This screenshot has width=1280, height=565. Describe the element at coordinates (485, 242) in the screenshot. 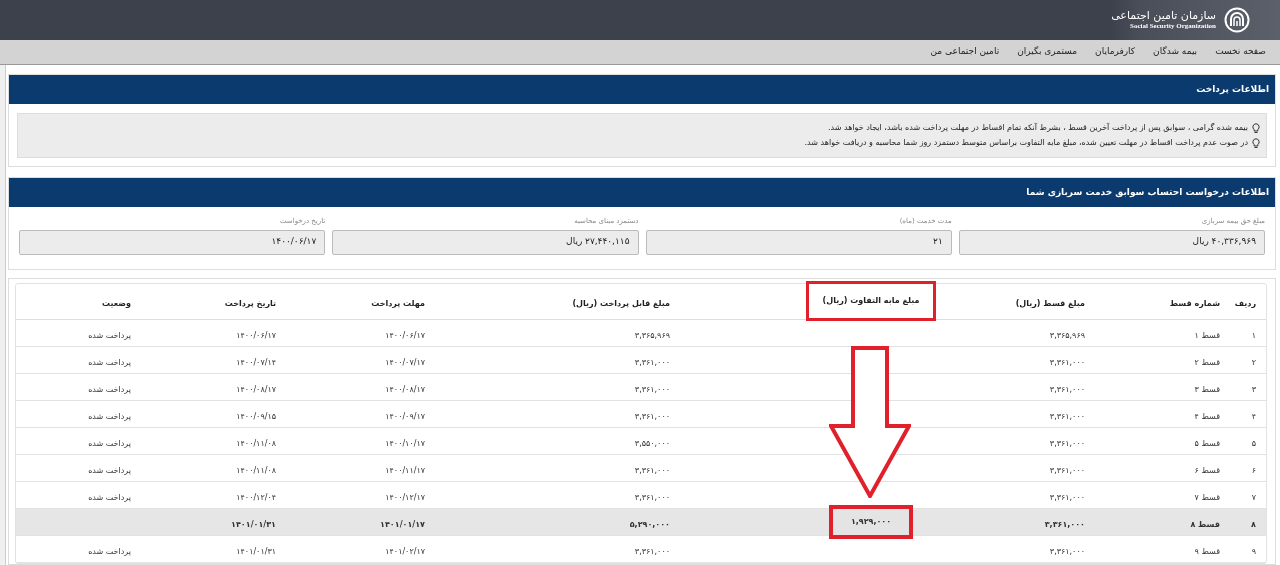

I see `read-only-field: ۲۷,۴۴۰,۱۱۵ ریال` at that location.